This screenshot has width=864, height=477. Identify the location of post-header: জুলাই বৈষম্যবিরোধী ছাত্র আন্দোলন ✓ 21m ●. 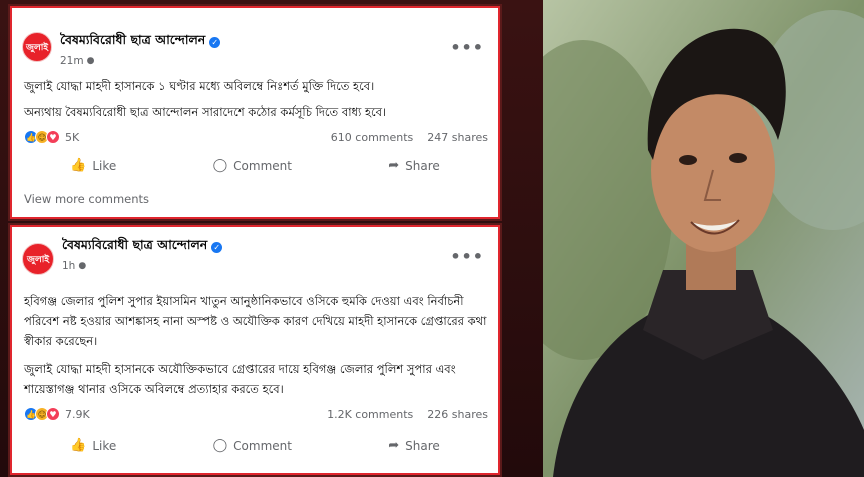
(121, 49).